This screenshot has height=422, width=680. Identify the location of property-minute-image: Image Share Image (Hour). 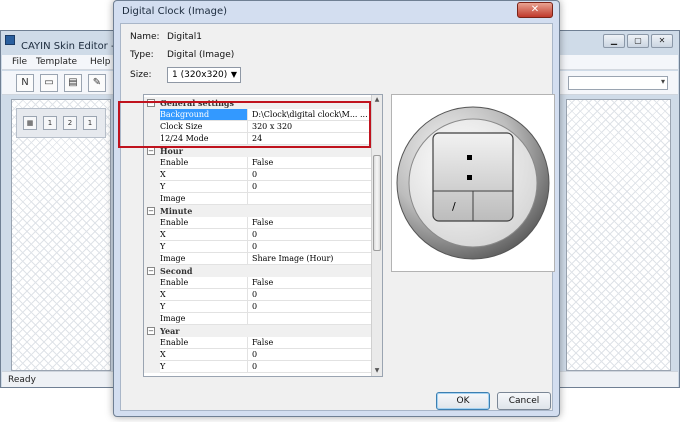
(258, 259).